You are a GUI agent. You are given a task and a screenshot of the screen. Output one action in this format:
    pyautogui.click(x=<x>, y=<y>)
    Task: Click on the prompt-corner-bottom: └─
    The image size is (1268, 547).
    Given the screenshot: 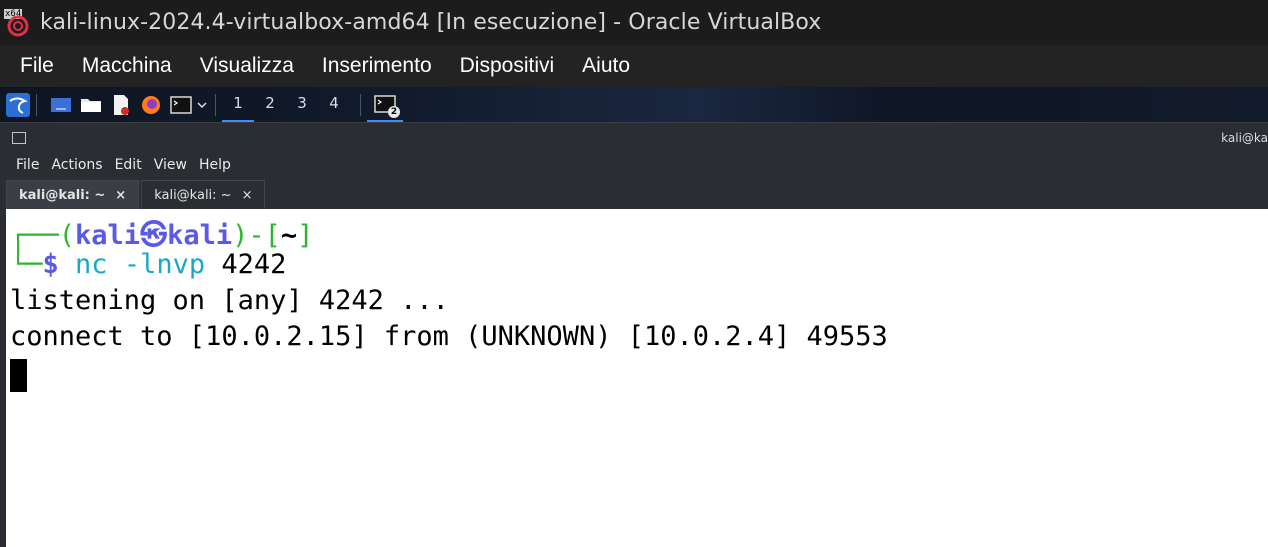 What is the action you would take?
    pyautogui.click(x=26, y=264)
    